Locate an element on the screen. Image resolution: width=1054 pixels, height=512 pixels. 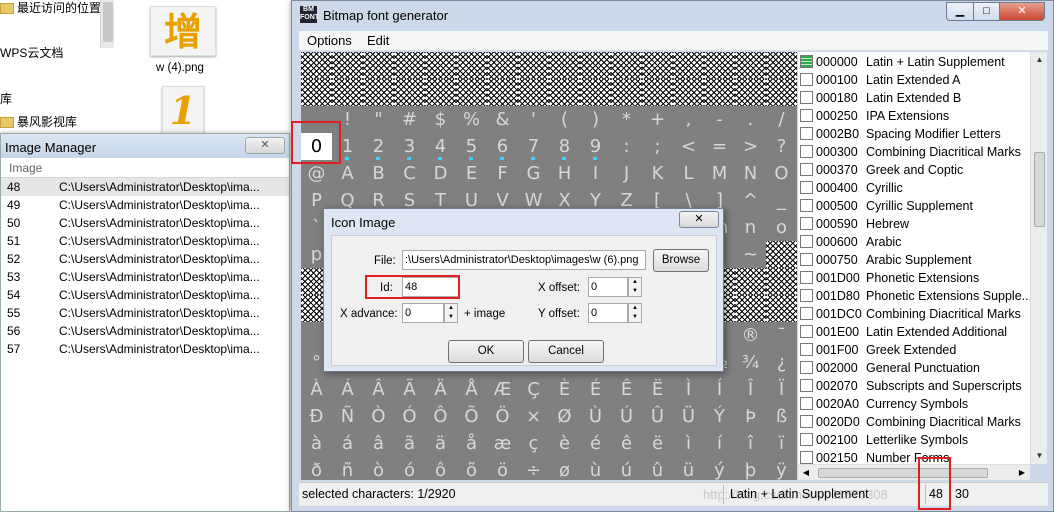
char-cell: K is located at coordinates (657, 173).